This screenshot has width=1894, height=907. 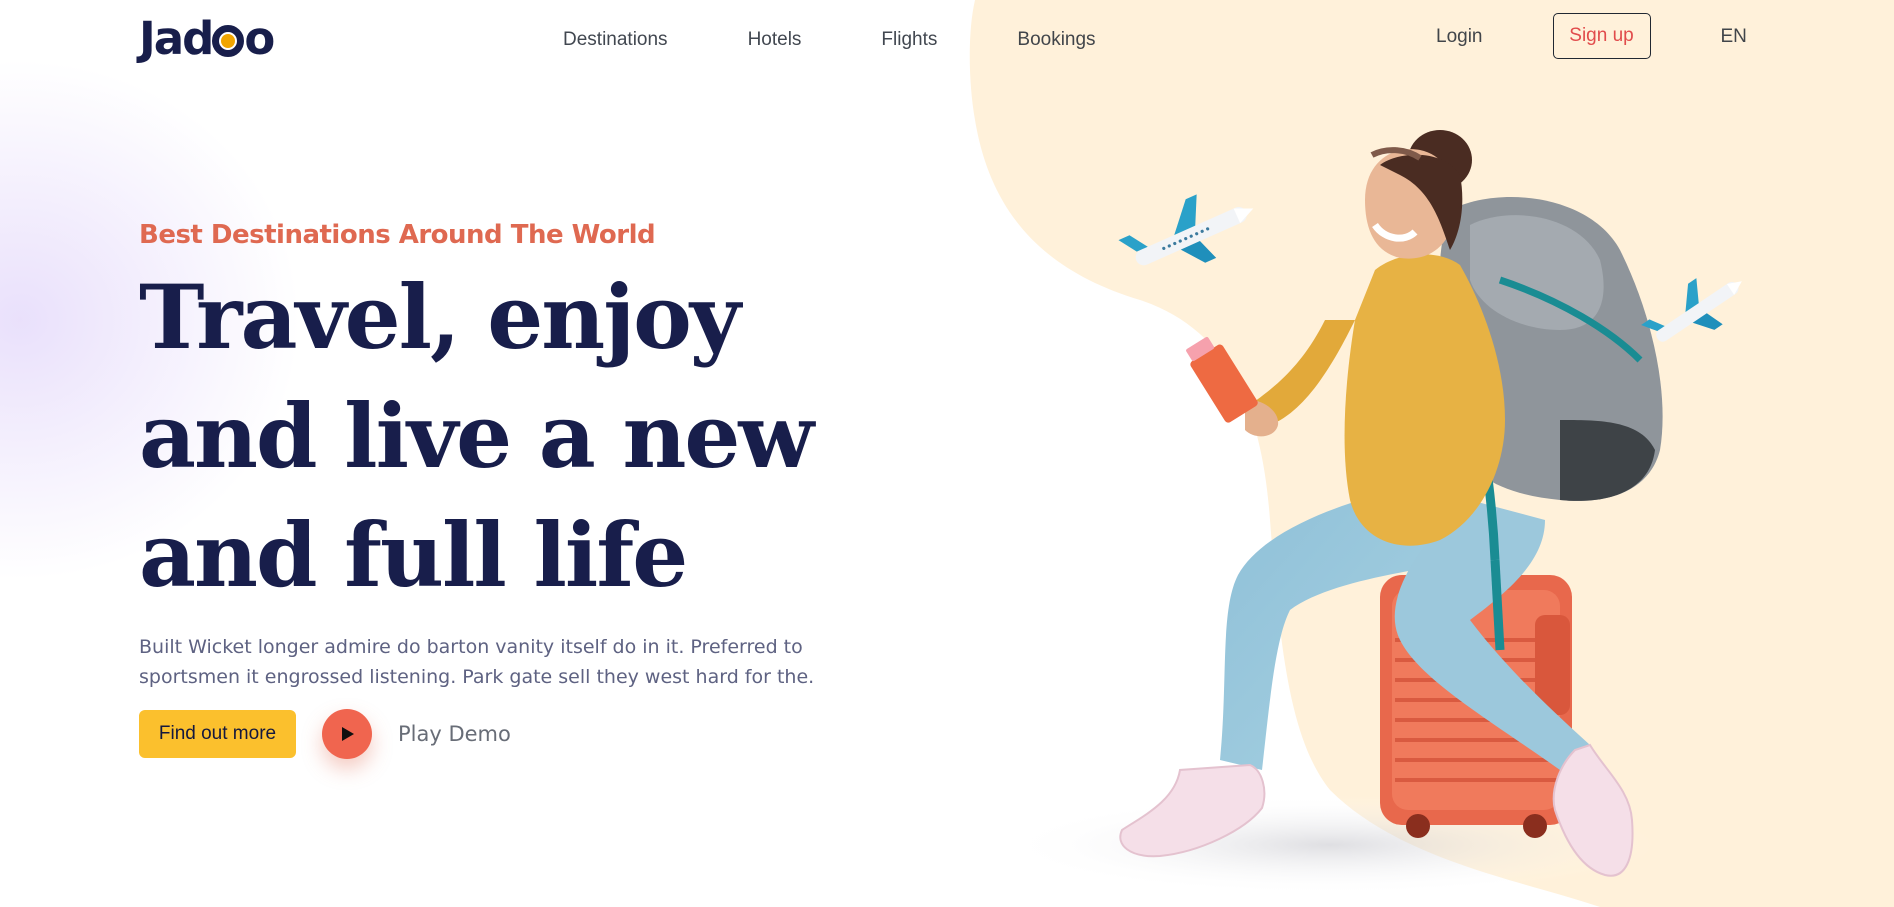 What do you see at coordinates (1601, 36) in the screenshot?
I see `signup-button: Sign up` at bounding box center [1601, 36].